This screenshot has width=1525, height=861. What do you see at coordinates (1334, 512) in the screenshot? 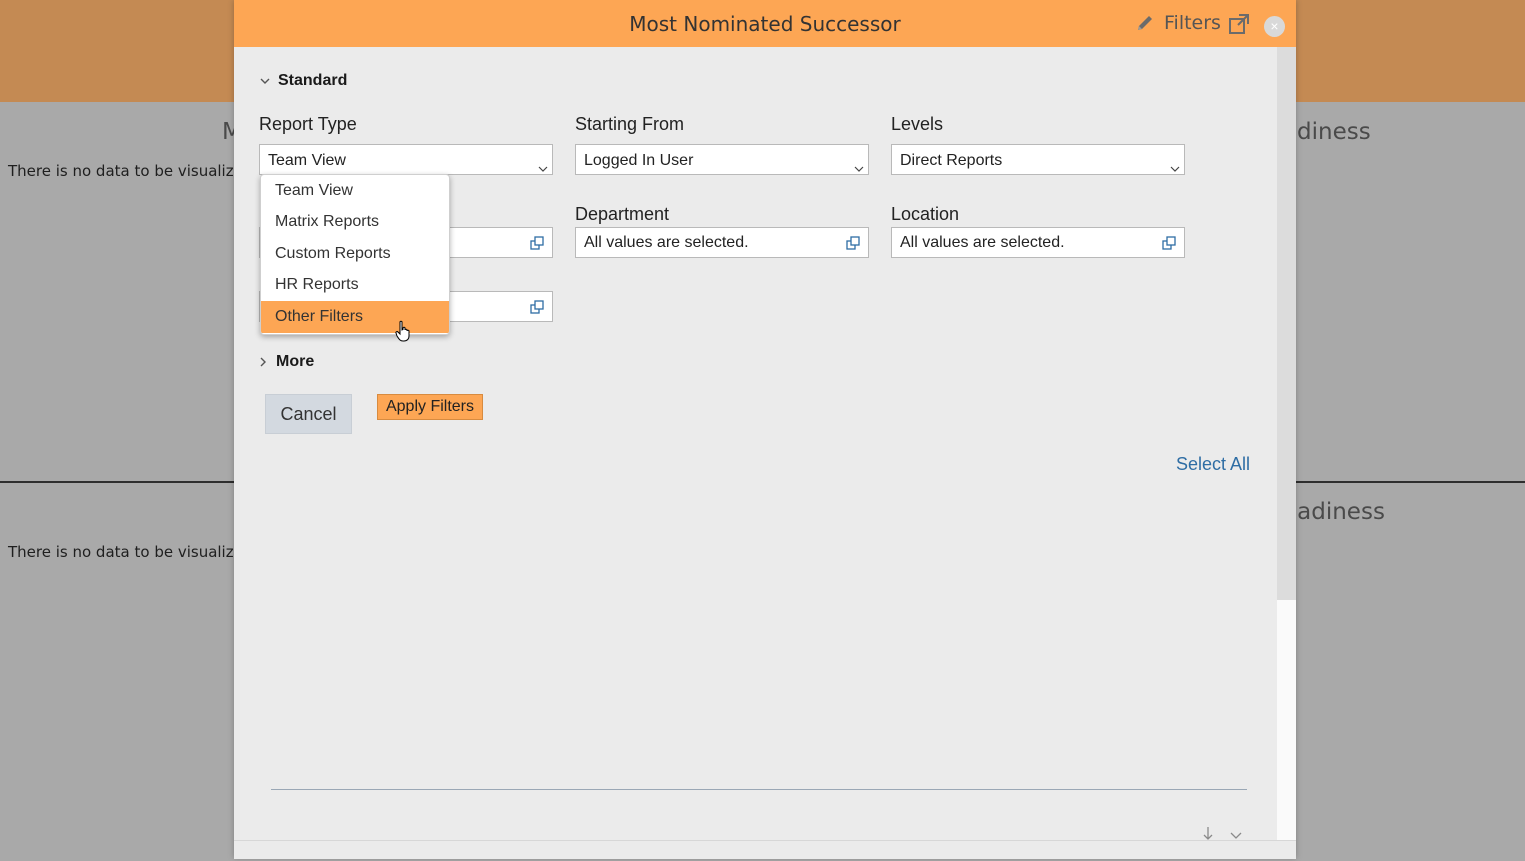
I see `panel-title-fragment: eadiness` at bounding box center [1334, 512].